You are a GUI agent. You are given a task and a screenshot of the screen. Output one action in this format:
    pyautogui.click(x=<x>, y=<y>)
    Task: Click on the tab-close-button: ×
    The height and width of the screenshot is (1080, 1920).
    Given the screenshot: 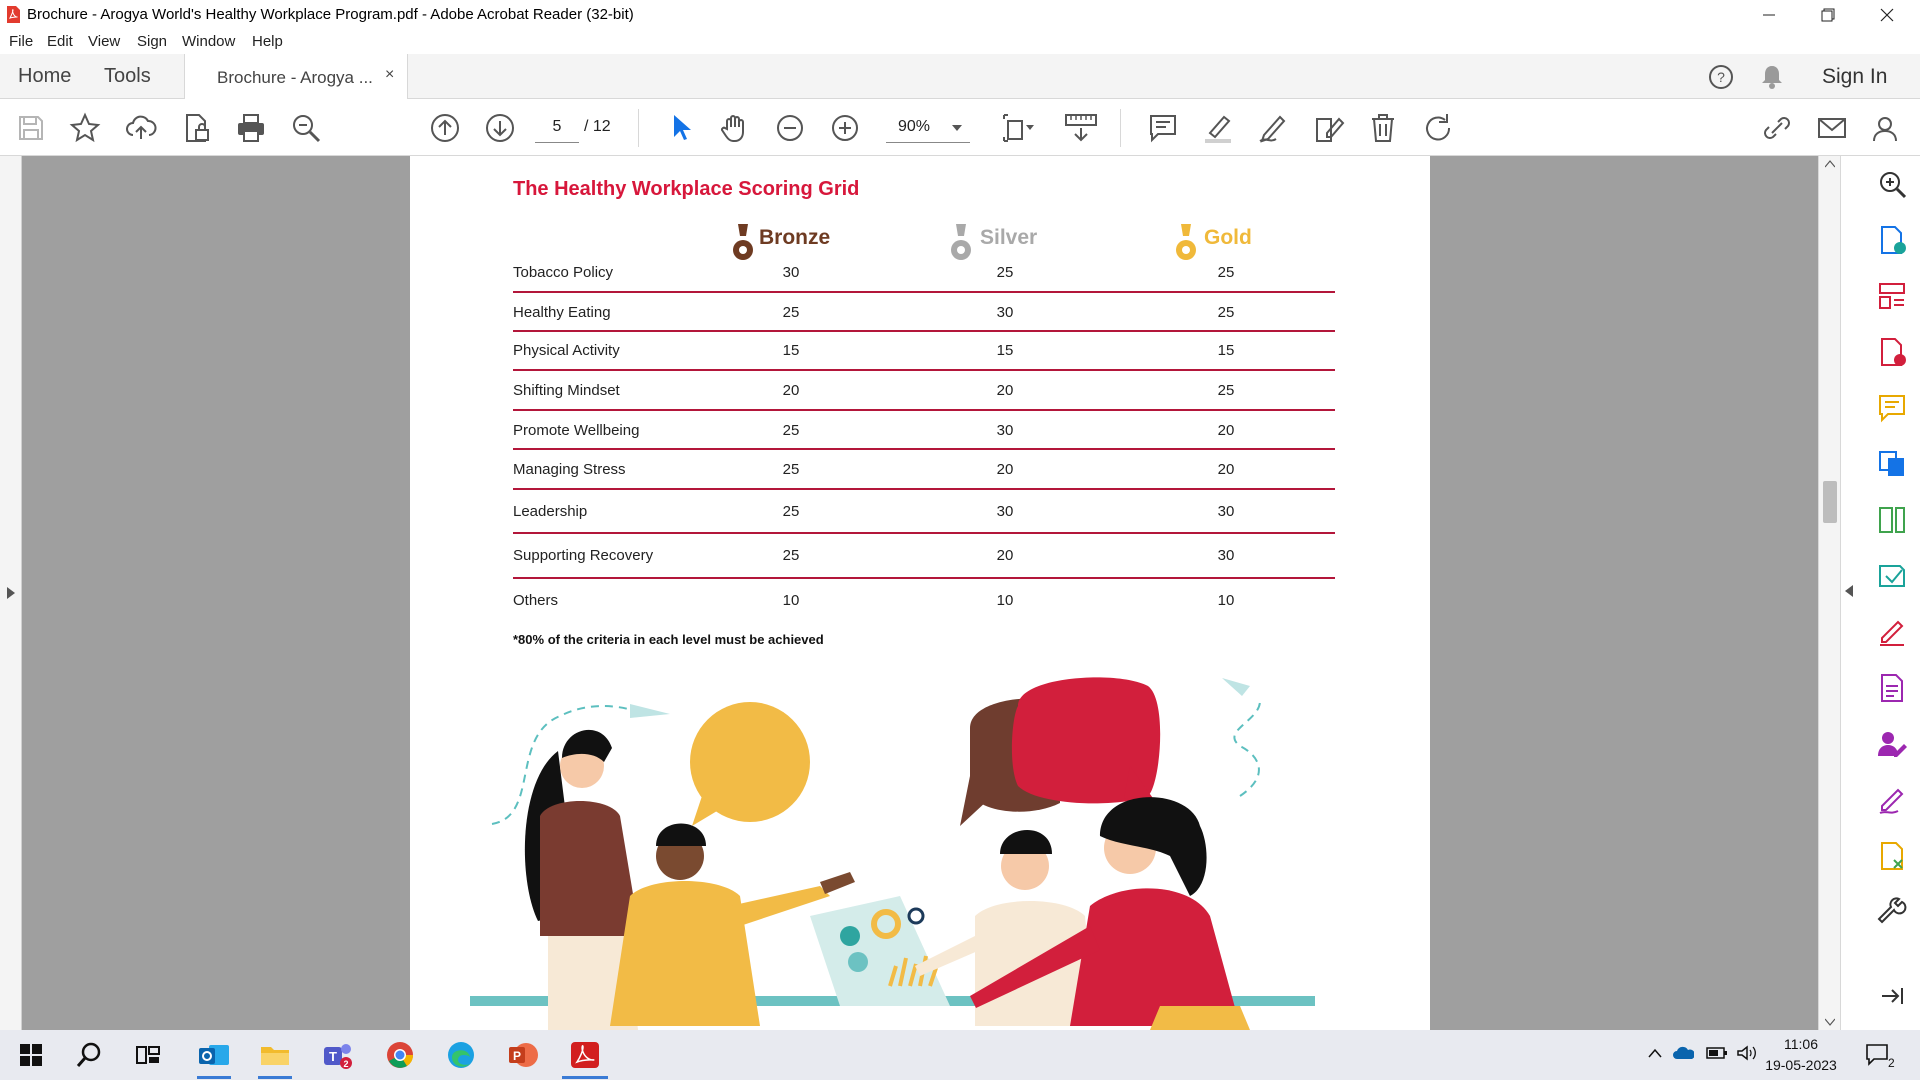 What is the action you would take?
    pyautogui.click(x=389, y=75)
    